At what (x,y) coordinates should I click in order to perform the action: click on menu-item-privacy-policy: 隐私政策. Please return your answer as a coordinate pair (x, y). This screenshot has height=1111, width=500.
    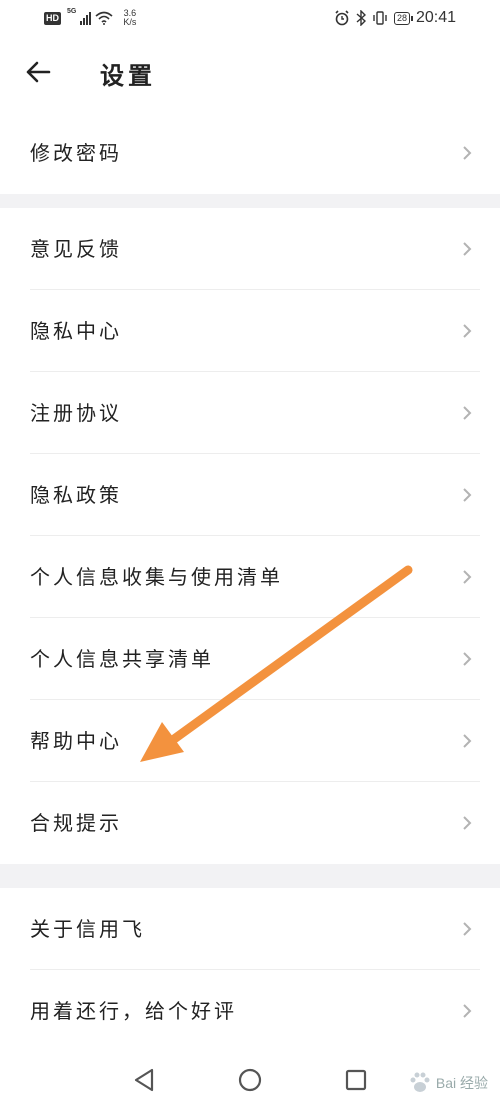
    Looking at the image, I should click on (250, 495).